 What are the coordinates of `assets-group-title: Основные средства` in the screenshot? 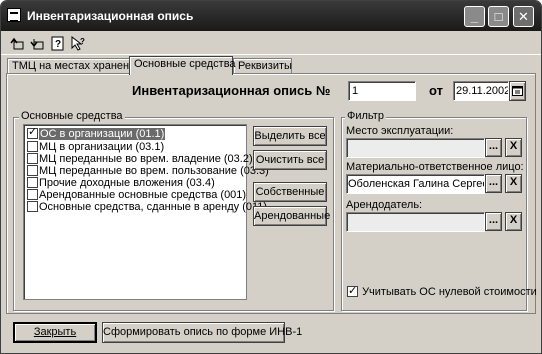 It's located at (72, 116).